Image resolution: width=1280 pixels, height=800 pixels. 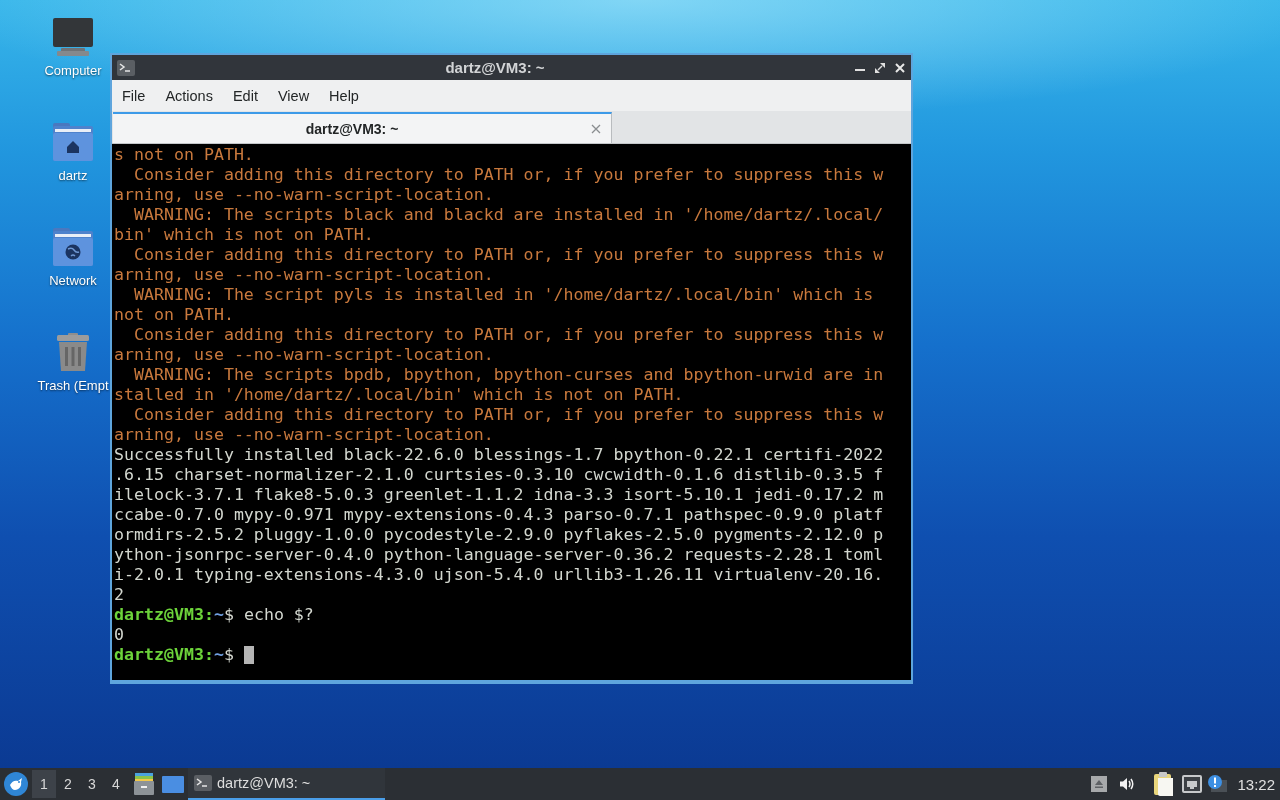 I want to click on warning-text: bin' which is not on PATH., so click(x=244, y=235).